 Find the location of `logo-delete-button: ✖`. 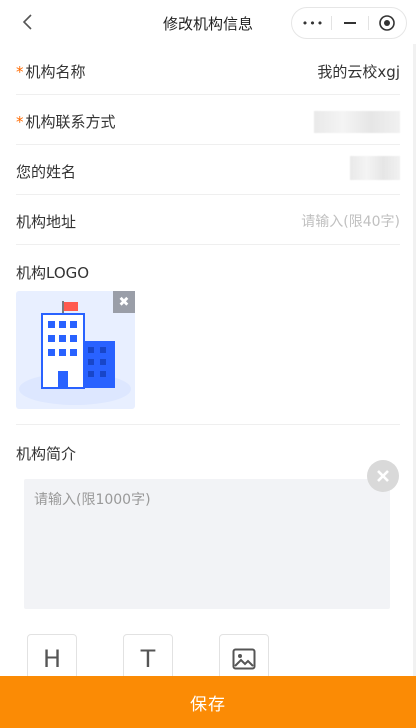

logo-delete-button: ✖ is located at coordinates (124, 302).